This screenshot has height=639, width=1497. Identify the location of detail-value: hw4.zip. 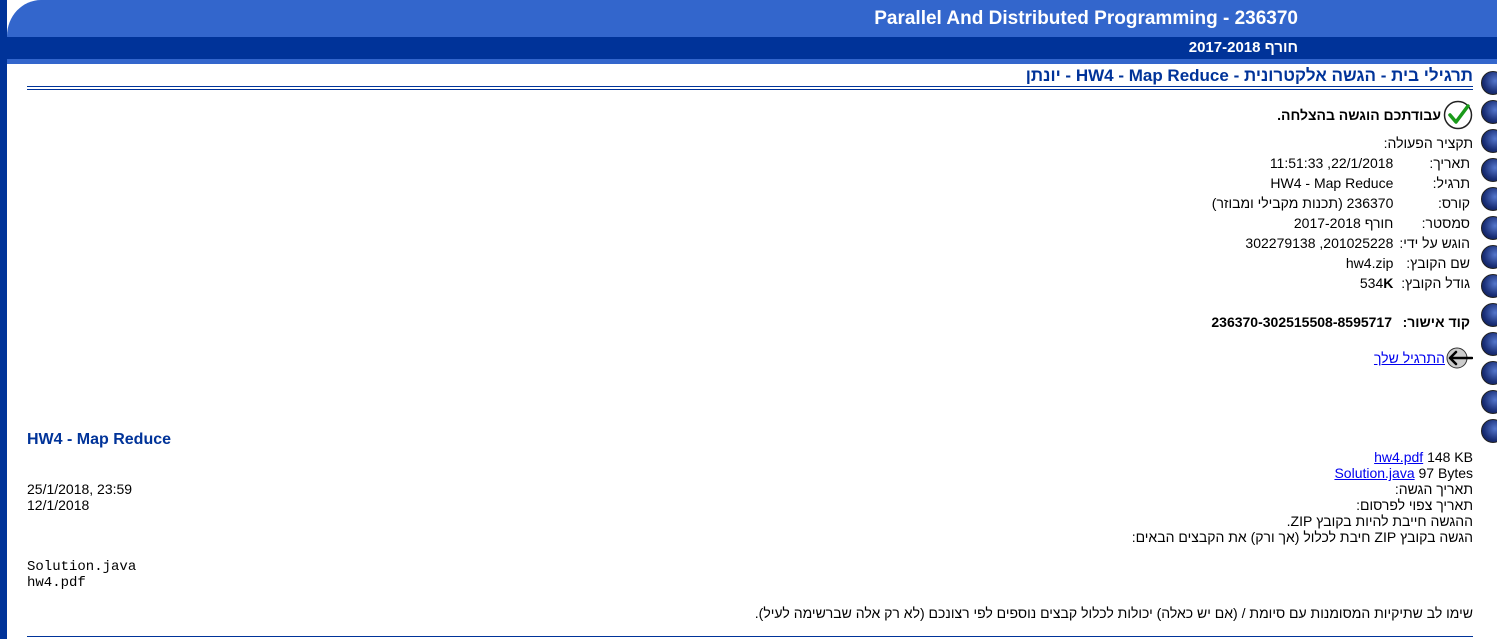
(1369, 263).